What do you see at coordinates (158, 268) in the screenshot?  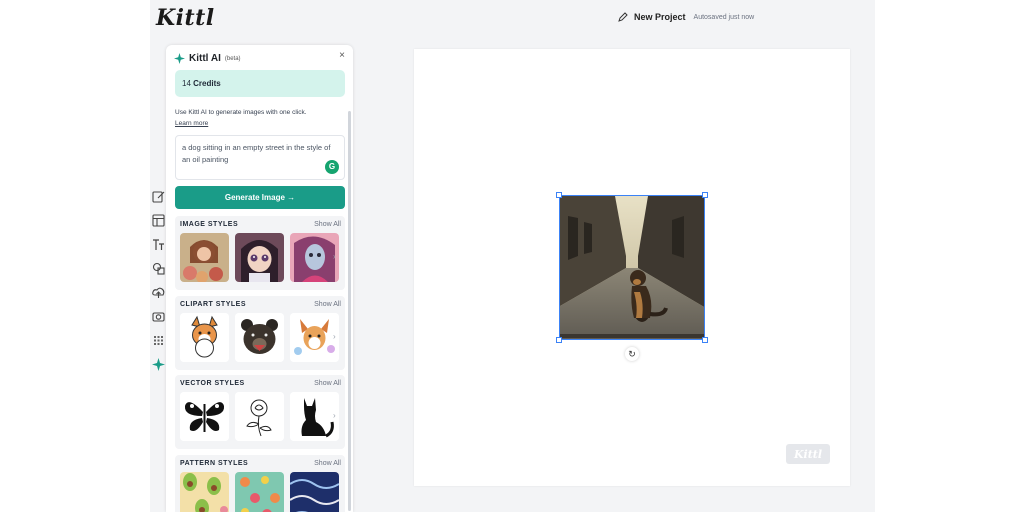 I see `shapes-icon` at bounding box center [158, 268].